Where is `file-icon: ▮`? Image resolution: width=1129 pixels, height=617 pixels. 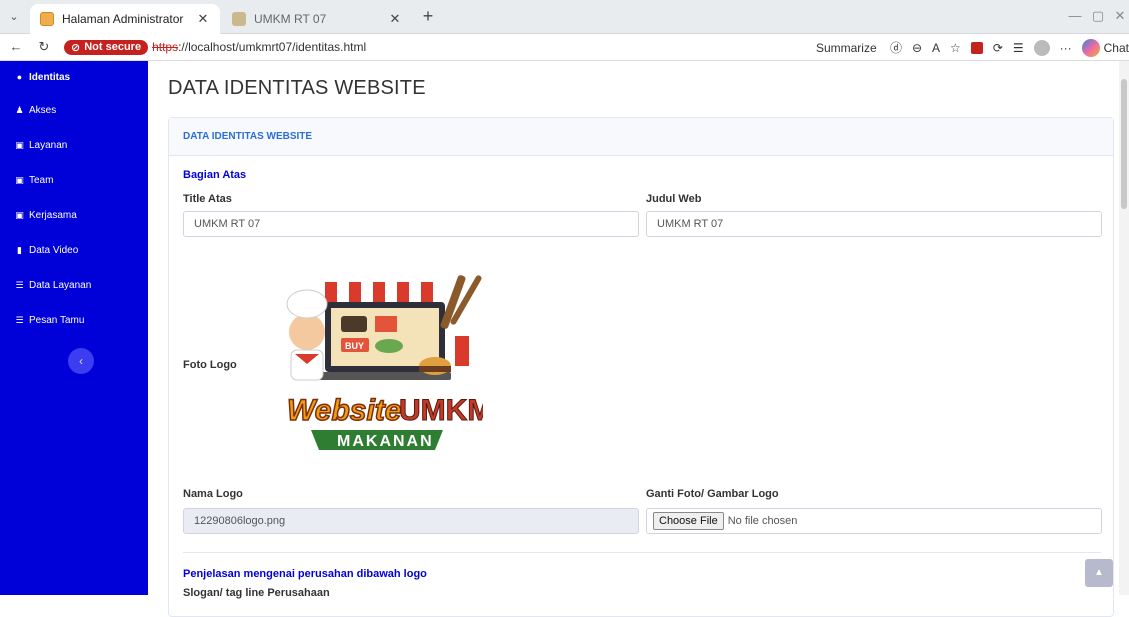
file-icon: ▮ is located at coordinates (19, 250).